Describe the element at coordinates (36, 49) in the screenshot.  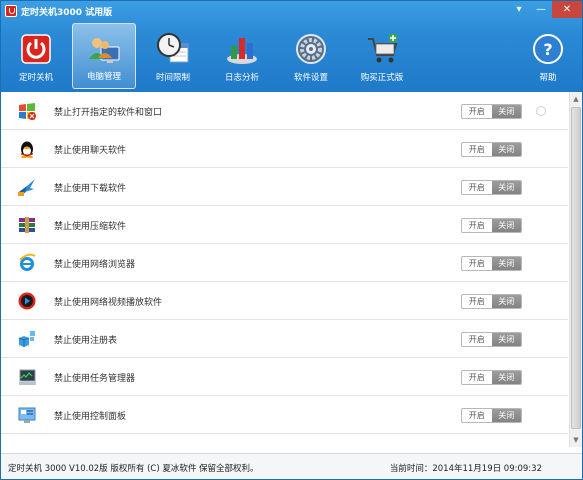
I see `power-icon` at that location.